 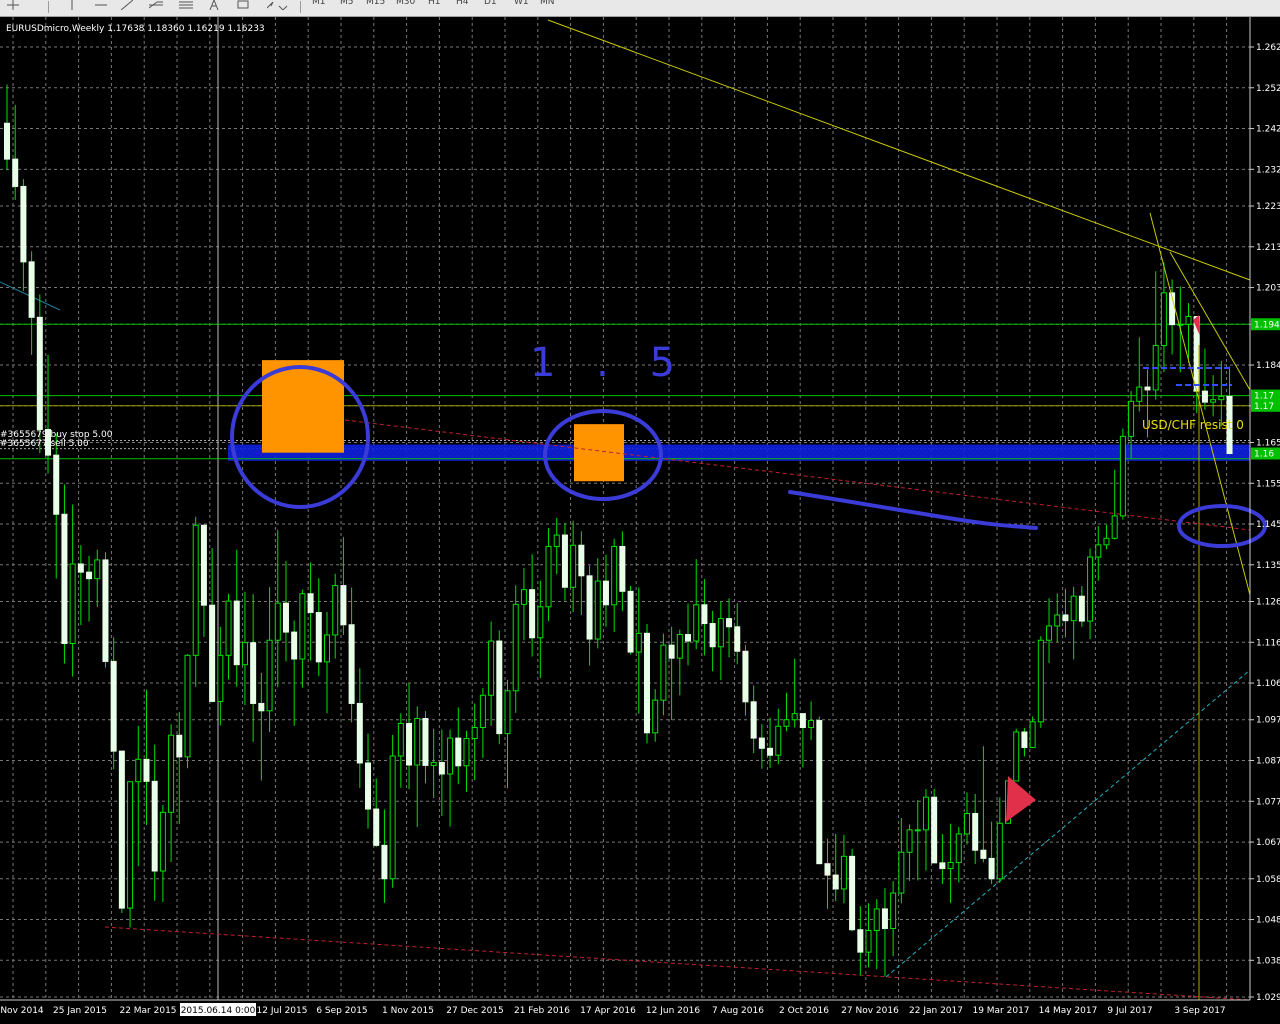 I want to click on dotted-trendline, so click(x=677, y=963).